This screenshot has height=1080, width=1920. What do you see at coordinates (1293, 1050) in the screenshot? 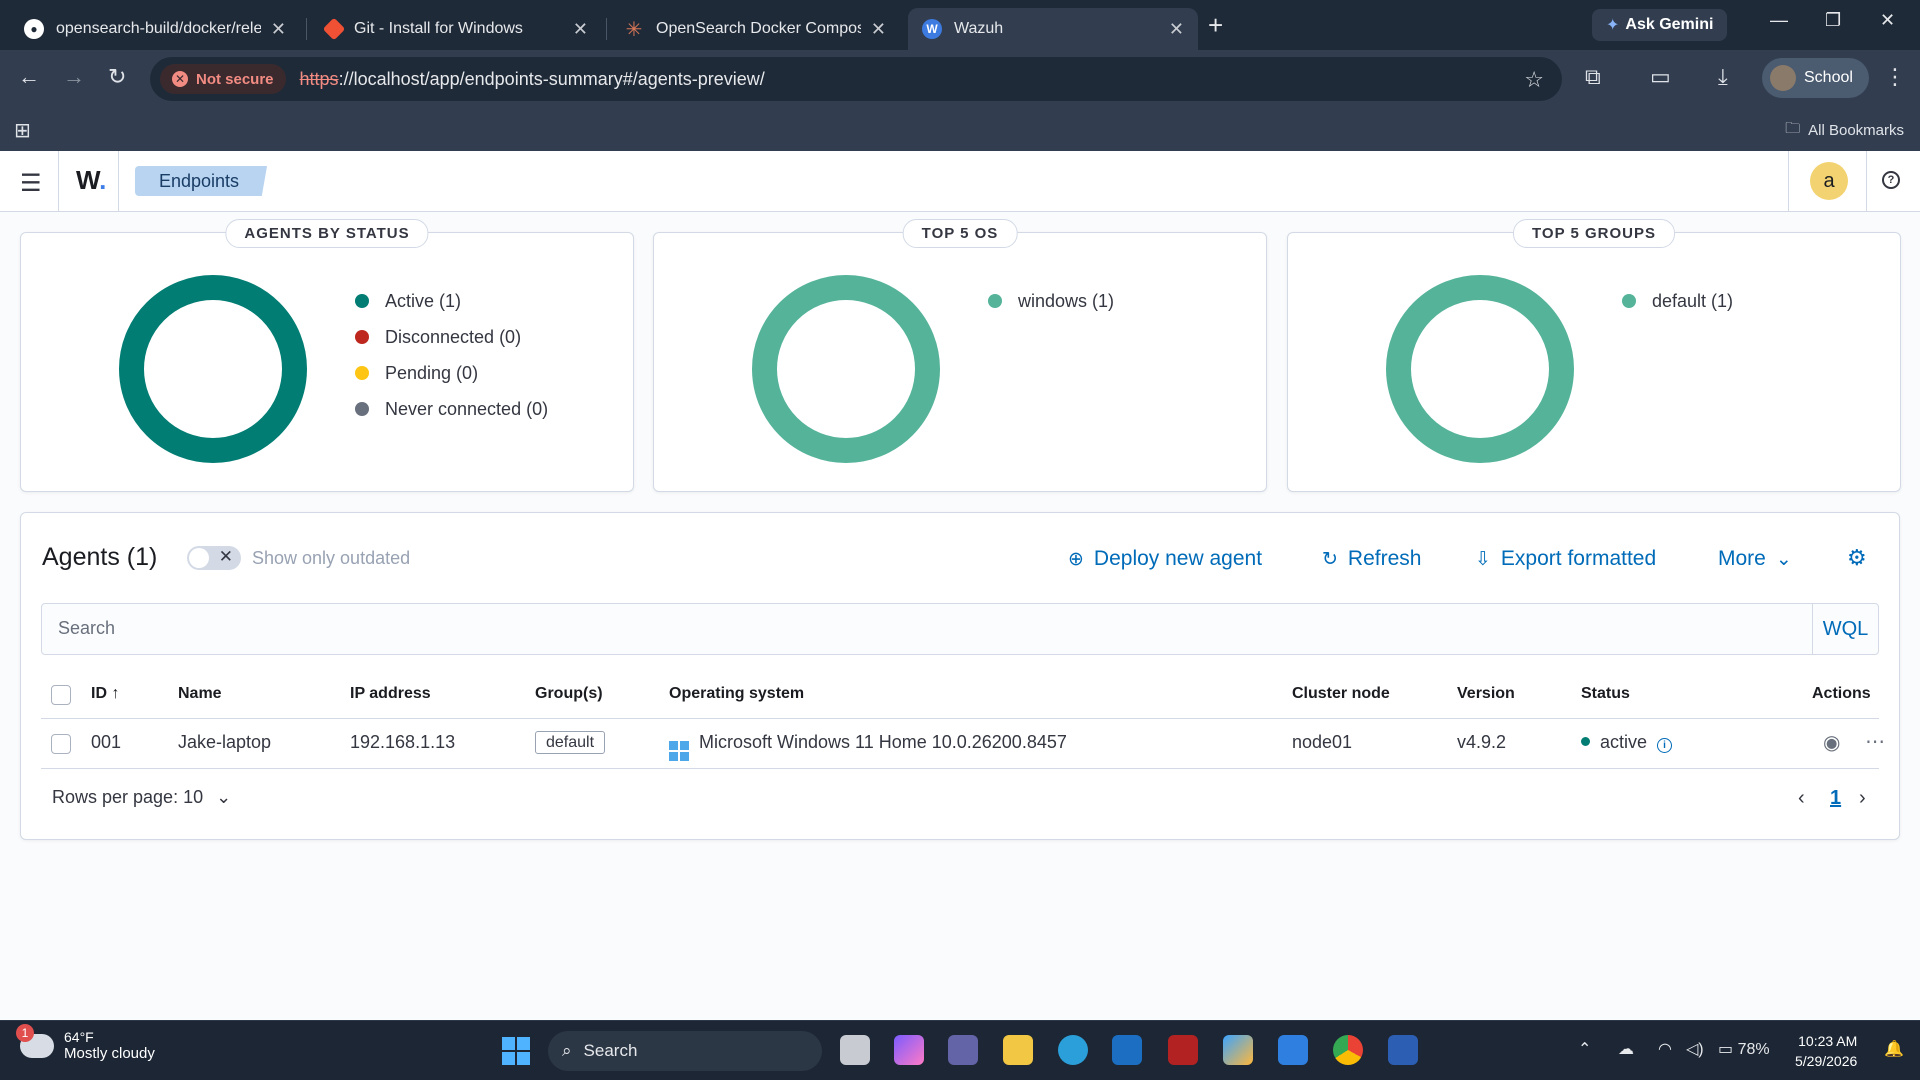
I see `store-icon` at bounding box center [1293, 1050].